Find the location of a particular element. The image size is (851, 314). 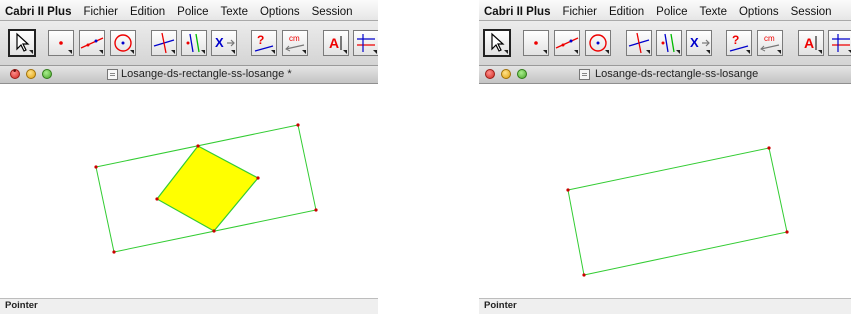

close-button is located at coordinates (490, 74).